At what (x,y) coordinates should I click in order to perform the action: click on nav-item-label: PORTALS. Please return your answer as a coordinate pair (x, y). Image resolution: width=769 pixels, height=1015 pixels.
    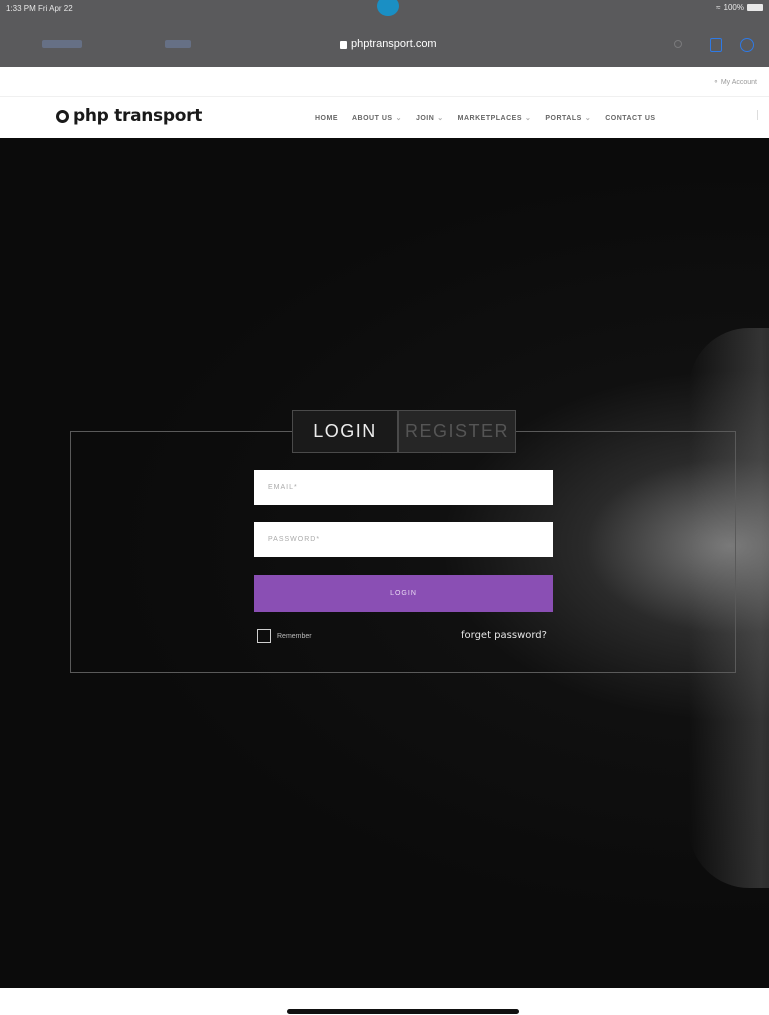
    Looking at the image, I should click on (563, 118).